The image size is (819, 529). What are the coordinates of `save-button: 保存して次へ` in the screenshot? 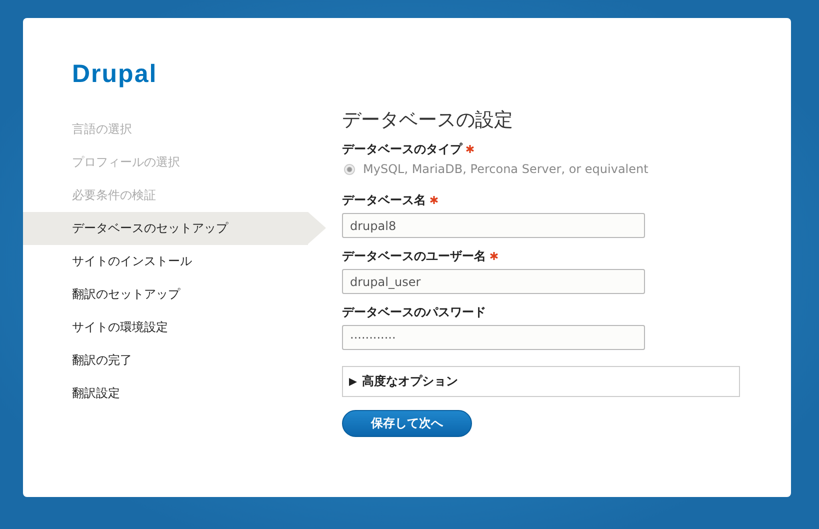 It's located at (407, 423).